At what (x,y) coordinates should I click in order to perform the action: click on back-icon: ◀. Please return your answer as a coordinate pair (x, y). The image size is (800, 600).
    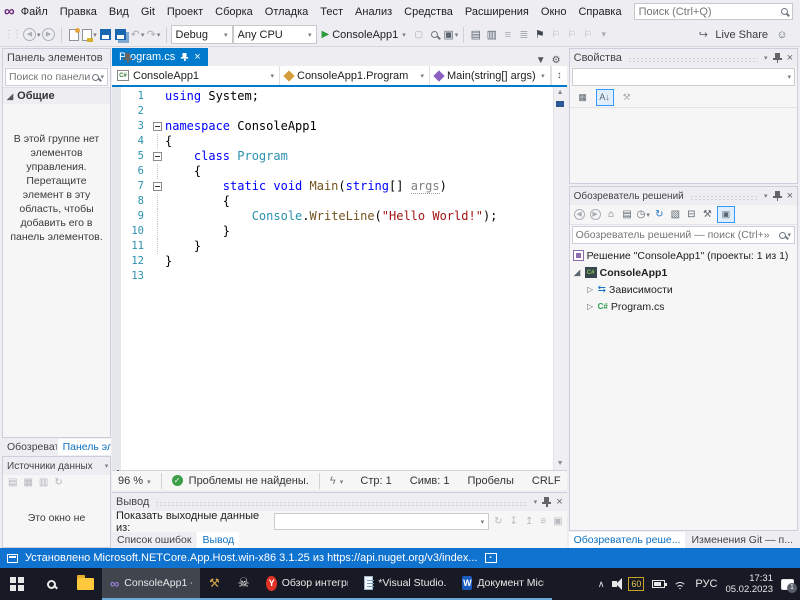
    Looking at the image, I should click on (579, 215).